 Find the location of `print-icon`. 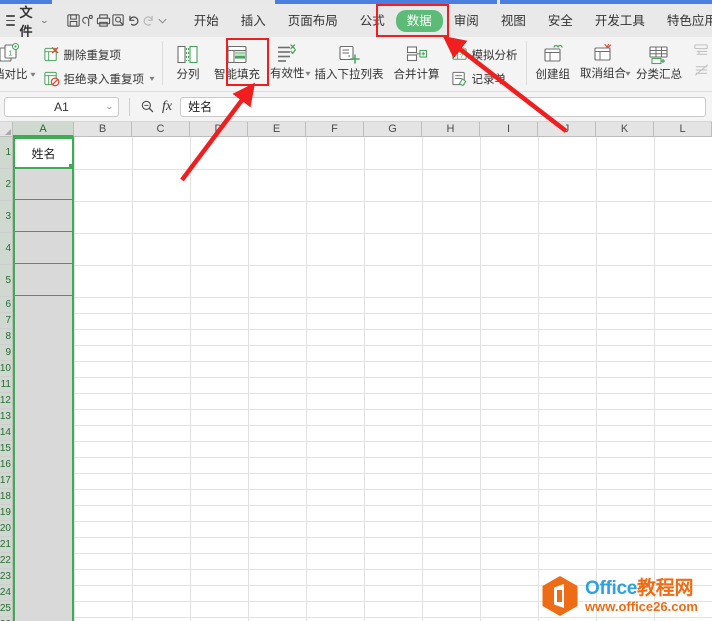

print-icon is located at coordinates (103, 20).